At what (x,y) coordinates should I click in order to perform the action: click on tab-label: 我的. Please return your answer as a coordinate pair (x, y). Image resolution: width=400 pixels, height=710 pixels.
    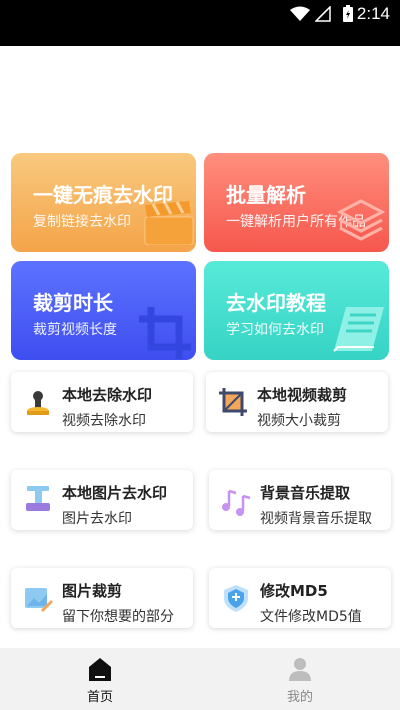
    Looking at the image, I should click on (299, 697).